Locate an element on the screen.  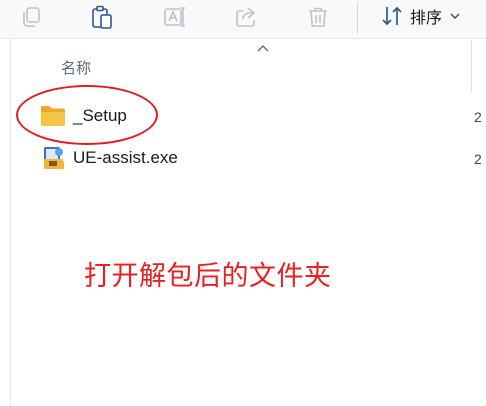
annotation-text: 打开解包后的文件夹 is located at coordinates (208, 276).